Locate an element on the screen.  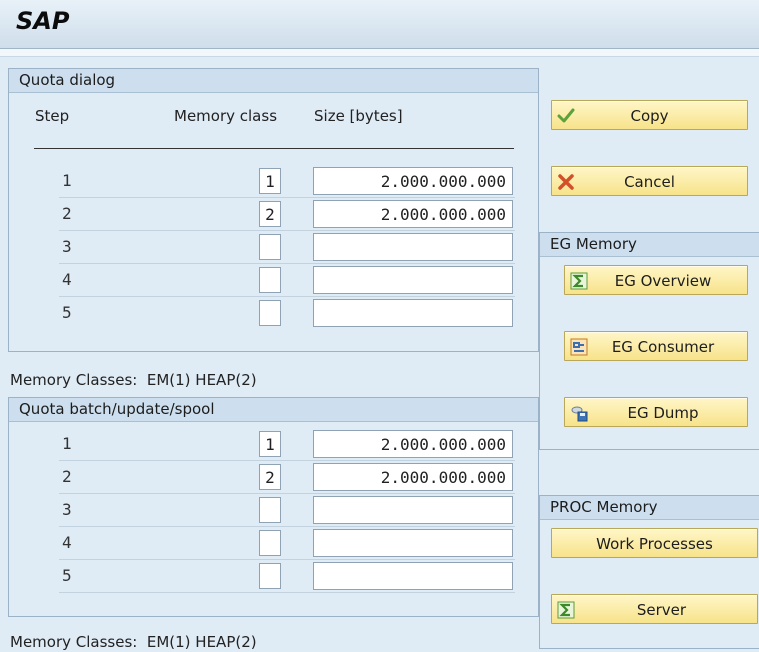
quota-batch-header: Quota batch/update/spool is located at coordinates (273, 410).